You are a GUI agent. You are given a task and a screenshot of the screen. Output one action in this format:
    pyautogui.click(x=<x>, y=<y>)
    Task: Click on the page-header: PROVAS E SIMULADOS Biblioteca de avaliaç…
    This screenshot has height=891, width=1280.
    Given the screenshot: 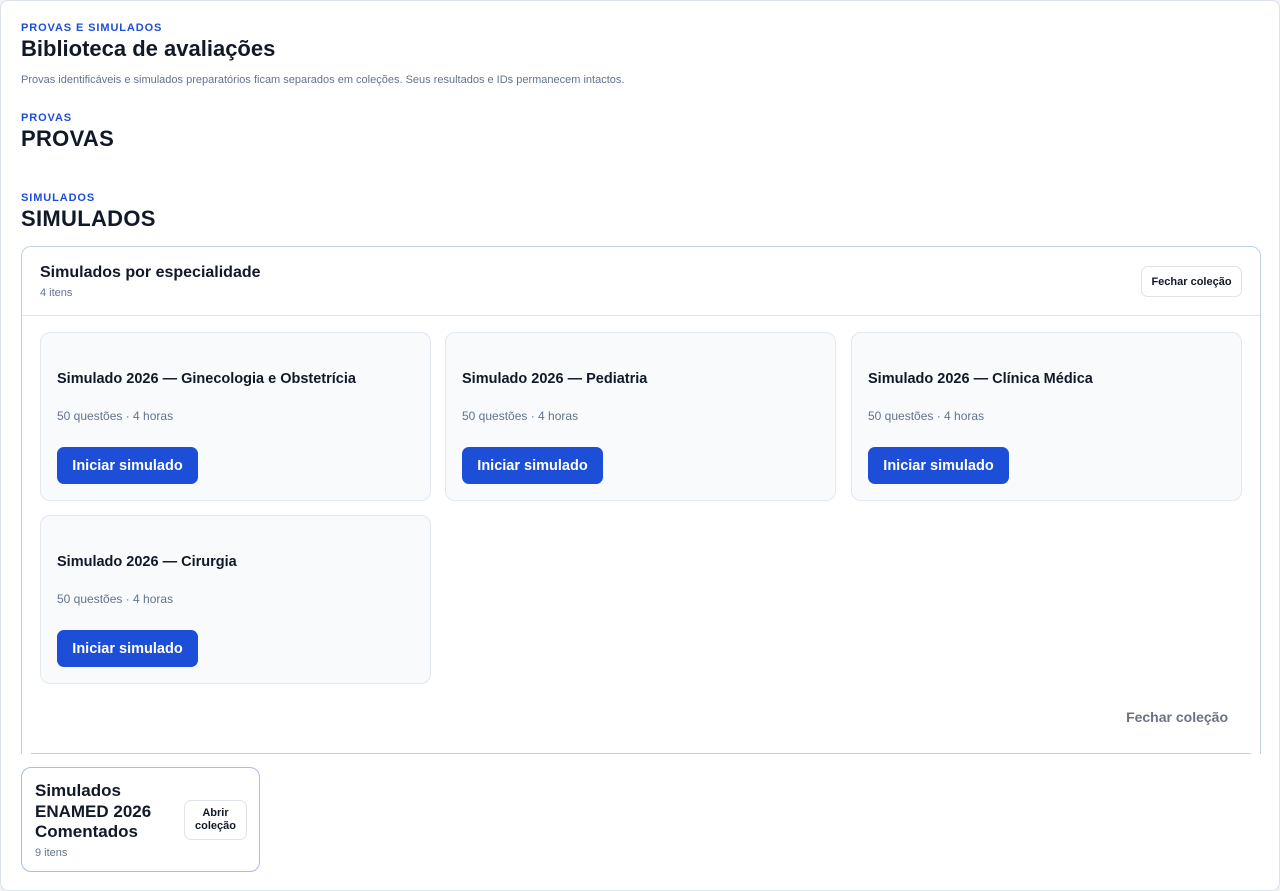 What is the action you would take?
    pyautogui.click(x=322, y=54)
    